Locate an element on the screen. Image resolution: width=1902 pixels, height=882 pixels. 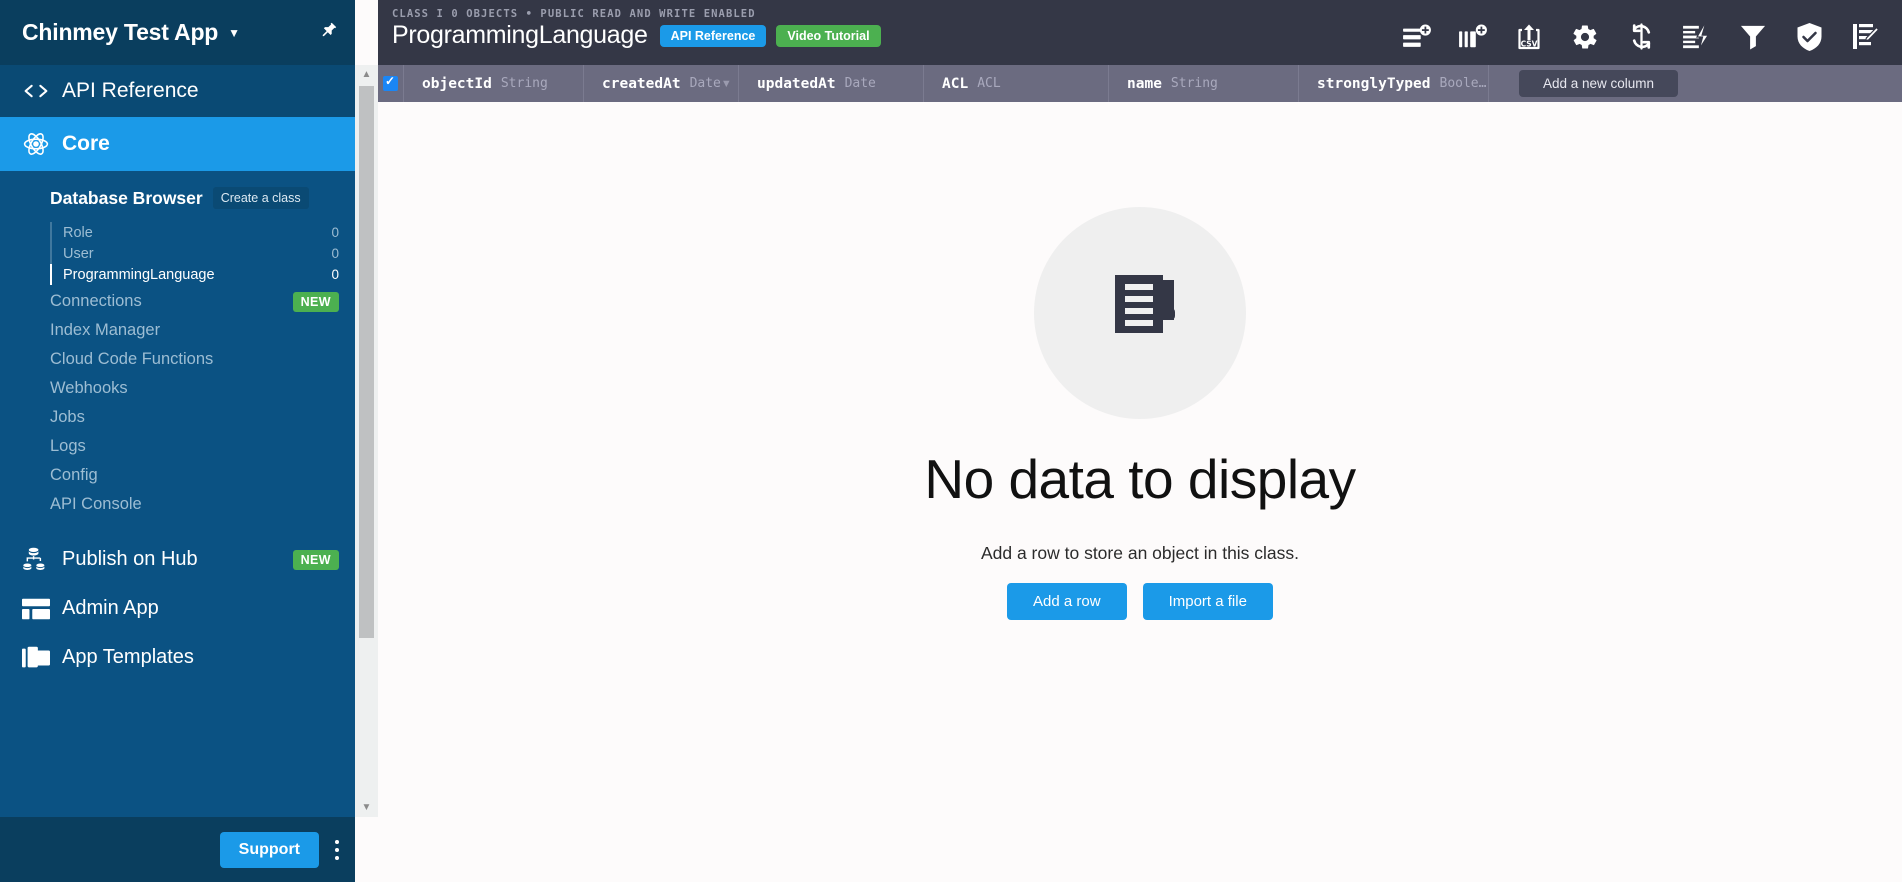
hub-database-icon is located at coordinates (36, 559).